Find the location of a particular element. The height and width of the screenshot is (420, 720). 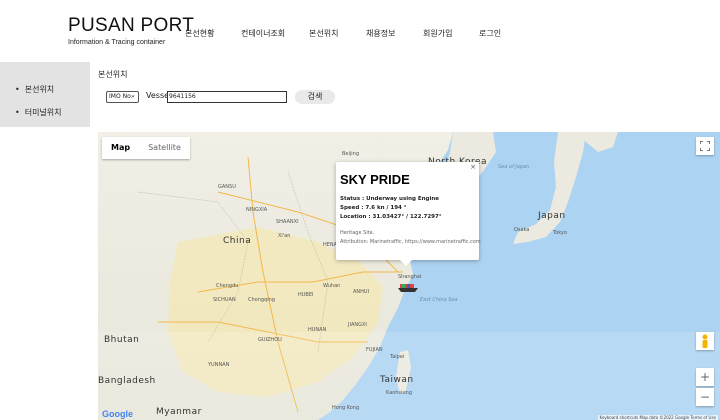

map-label-hubei: HUBEI is located at coordinates (306, 295).